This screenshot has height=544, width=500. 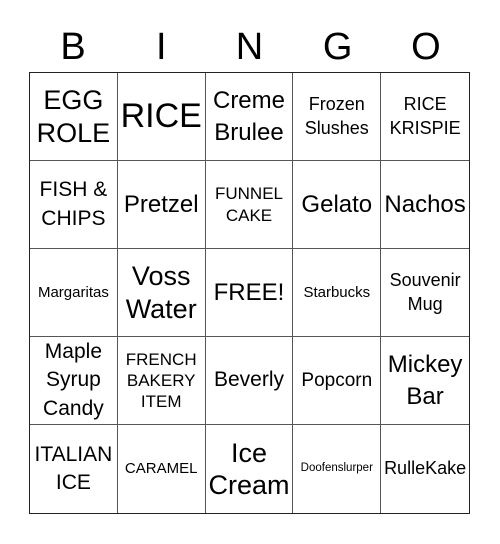 I want to click on bingo-cell: FISH & CHIPS, so click(x=74, y=205).